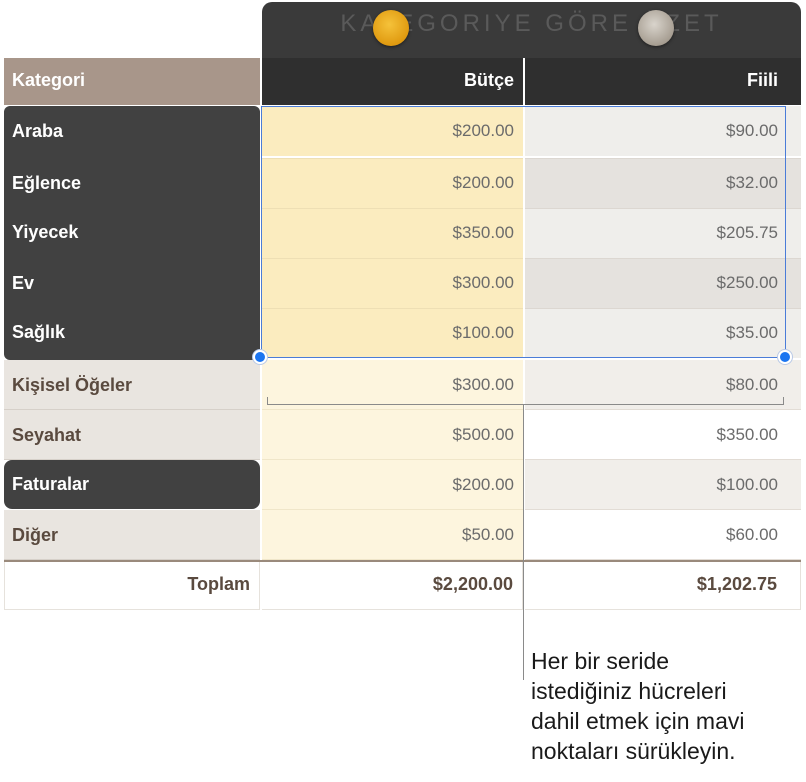  What do you see at coordinates (132, 332) in the screenshot?
I see `category-cell: Sağlık` at bounding box center [132, 332].